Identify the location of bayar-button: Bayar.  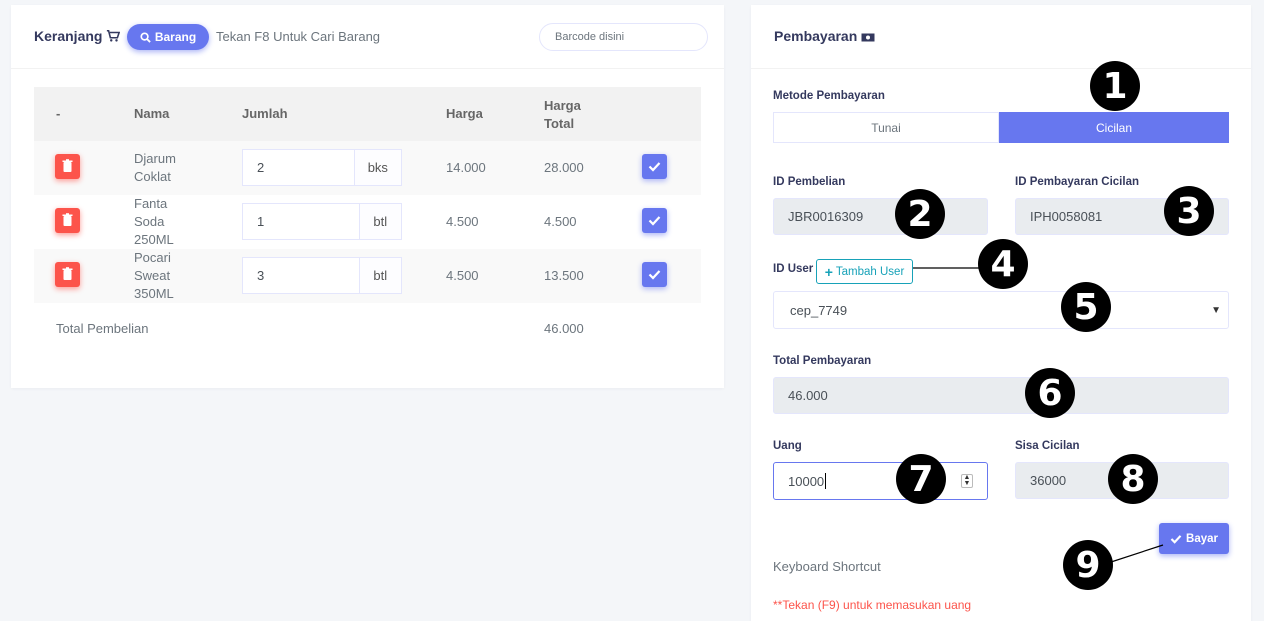
(1194, 538).